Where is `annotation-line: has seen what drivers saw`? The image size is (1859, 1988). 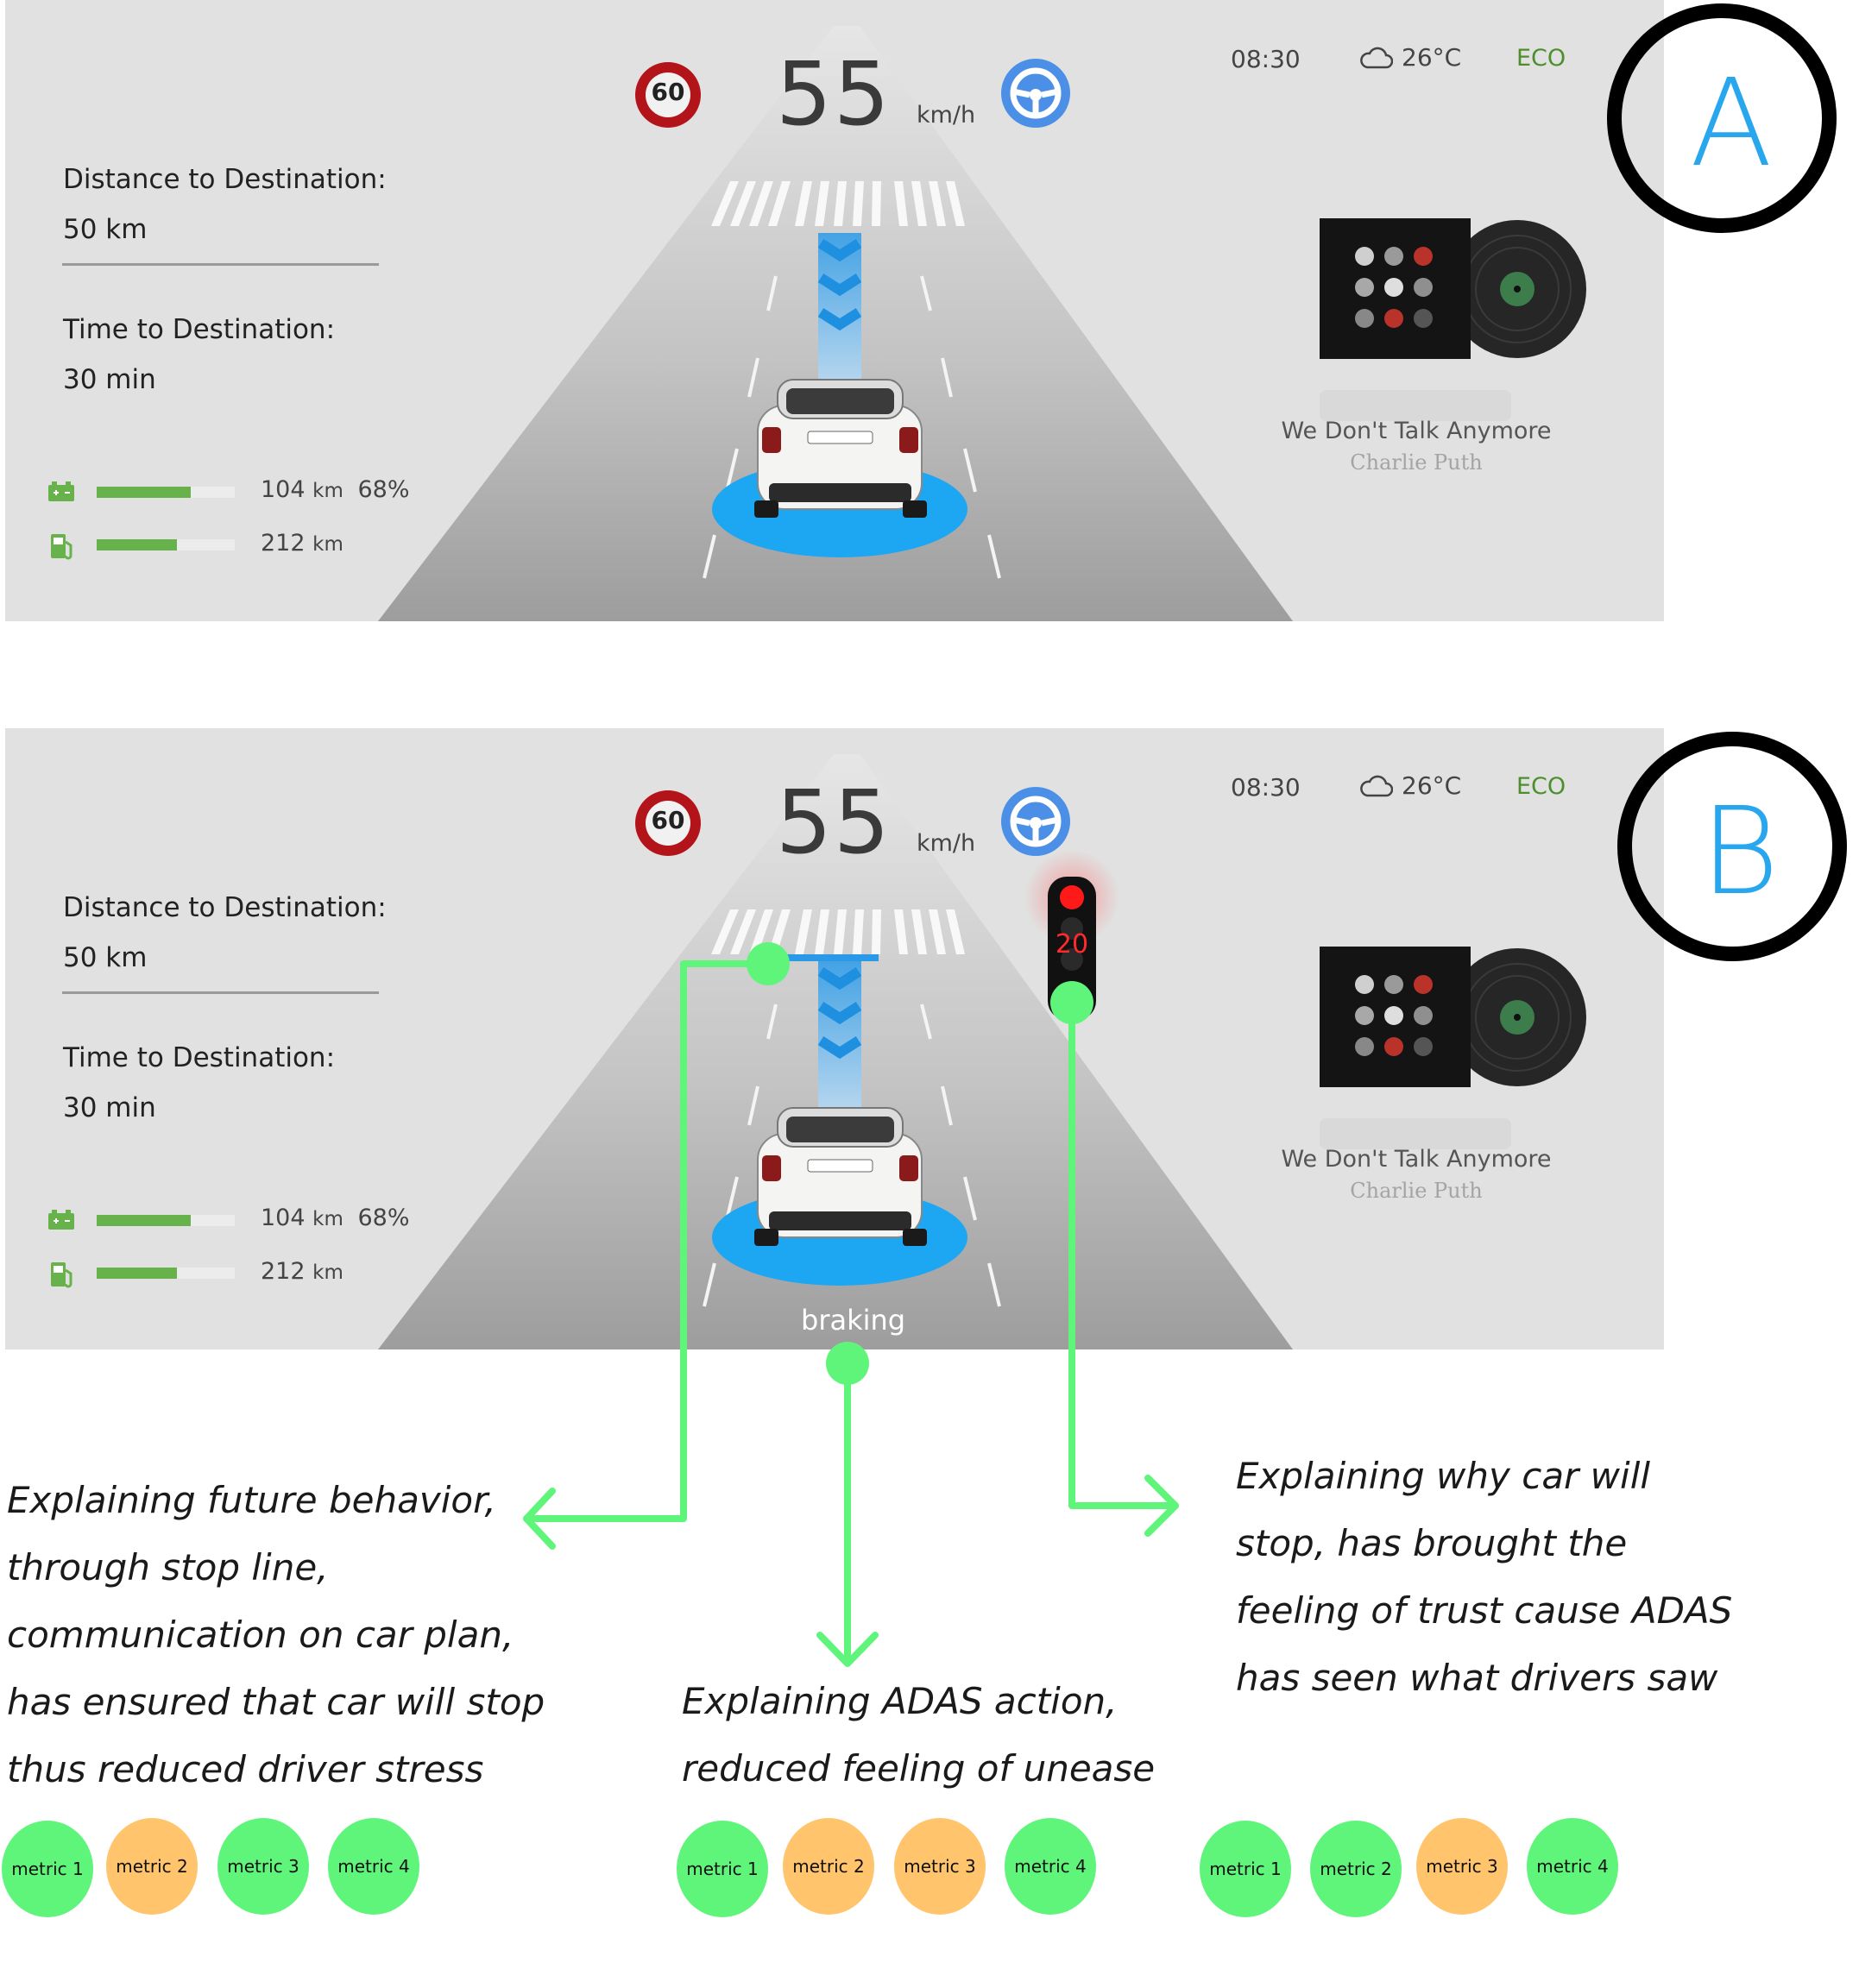 annotation-line: has seen what drivers saw is located at coordinates (1477, 1678).